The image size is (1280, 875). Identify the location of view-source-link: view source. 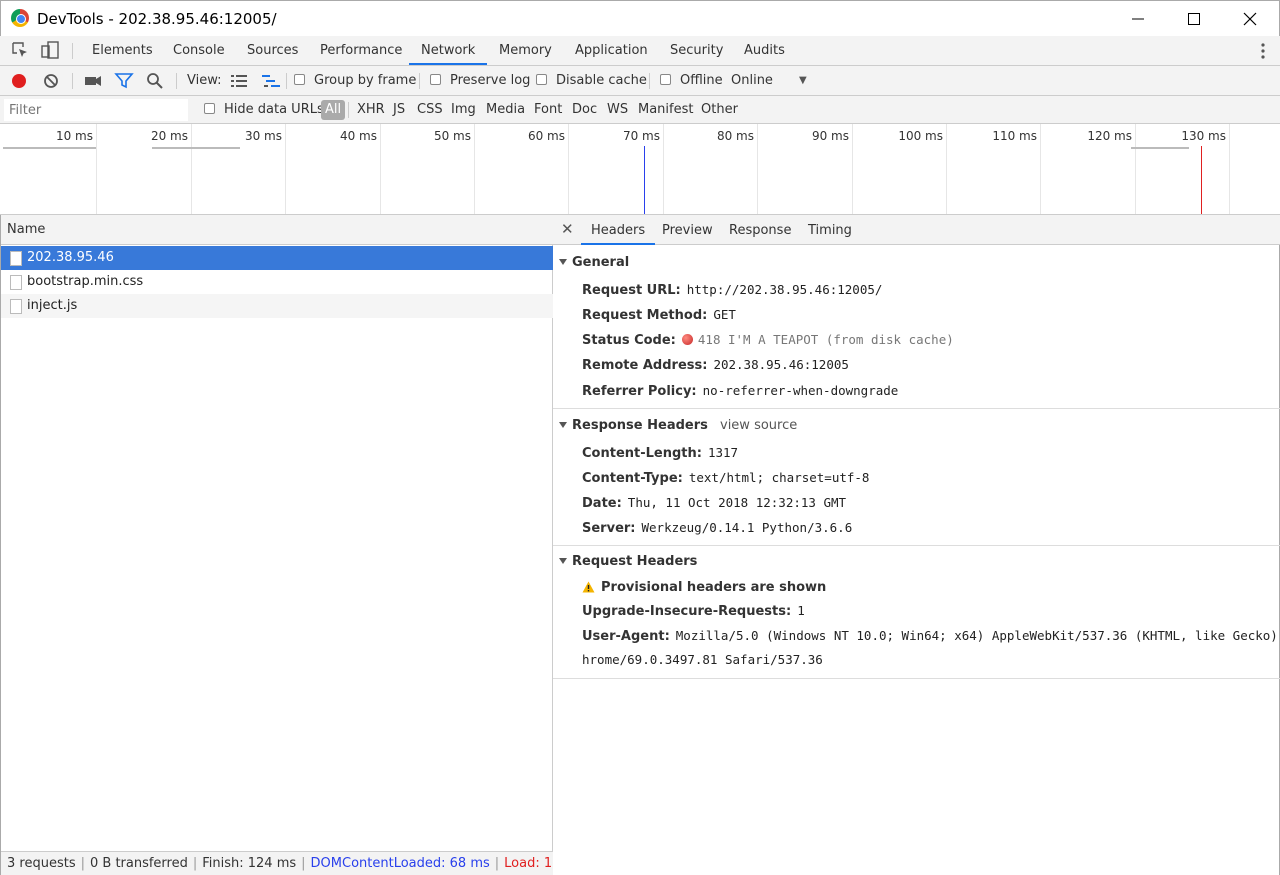
(758, 425).